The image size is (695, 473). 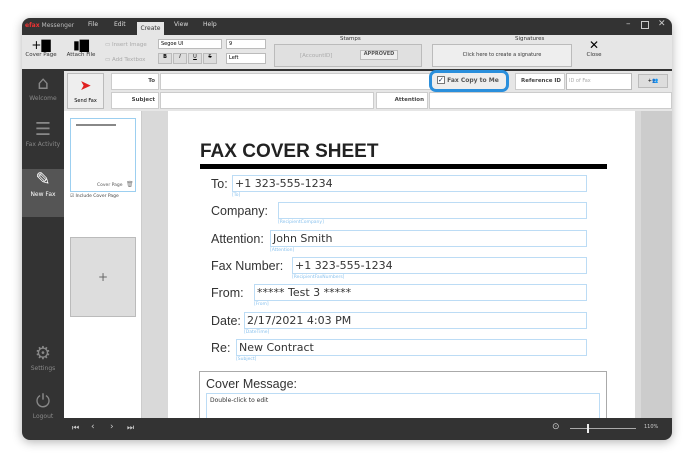 What do you see at coordinates (93, 24) in the screenshot?
I see `menu-file: File` at bounding box center [93, 24].